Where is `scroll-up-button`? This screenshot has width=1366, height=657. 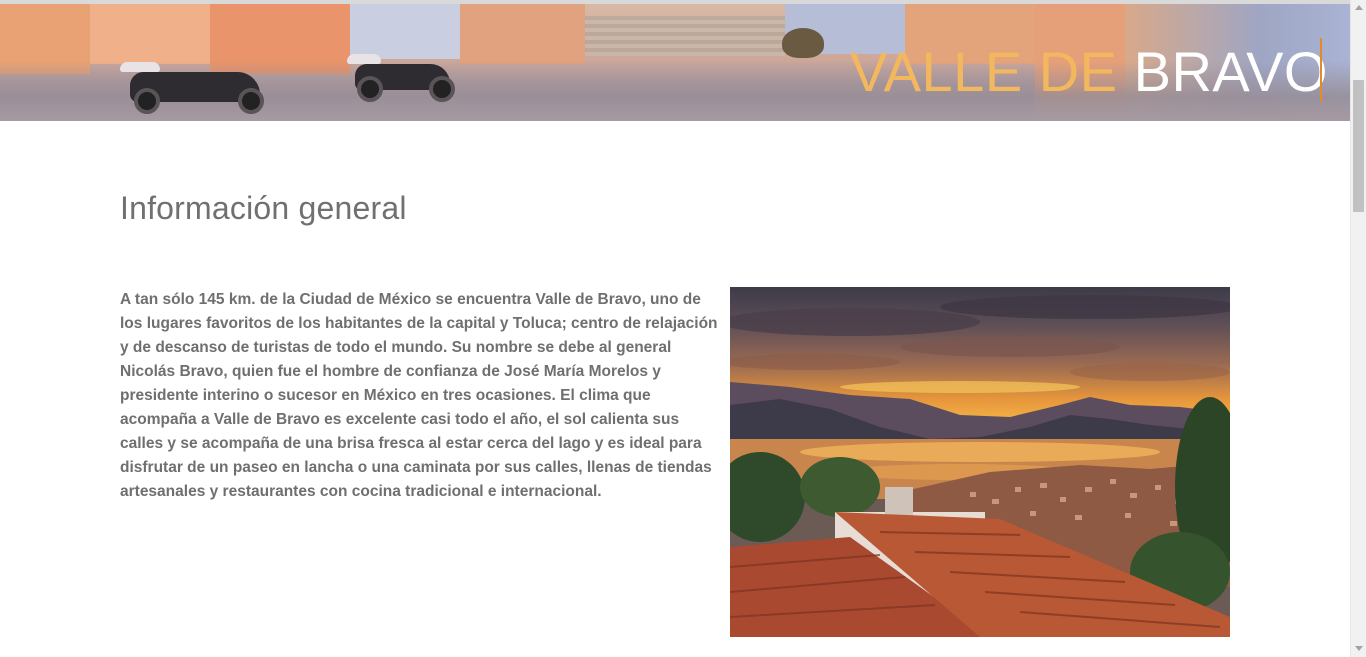 scroll-up-button is located at coordinates (1358, 8).